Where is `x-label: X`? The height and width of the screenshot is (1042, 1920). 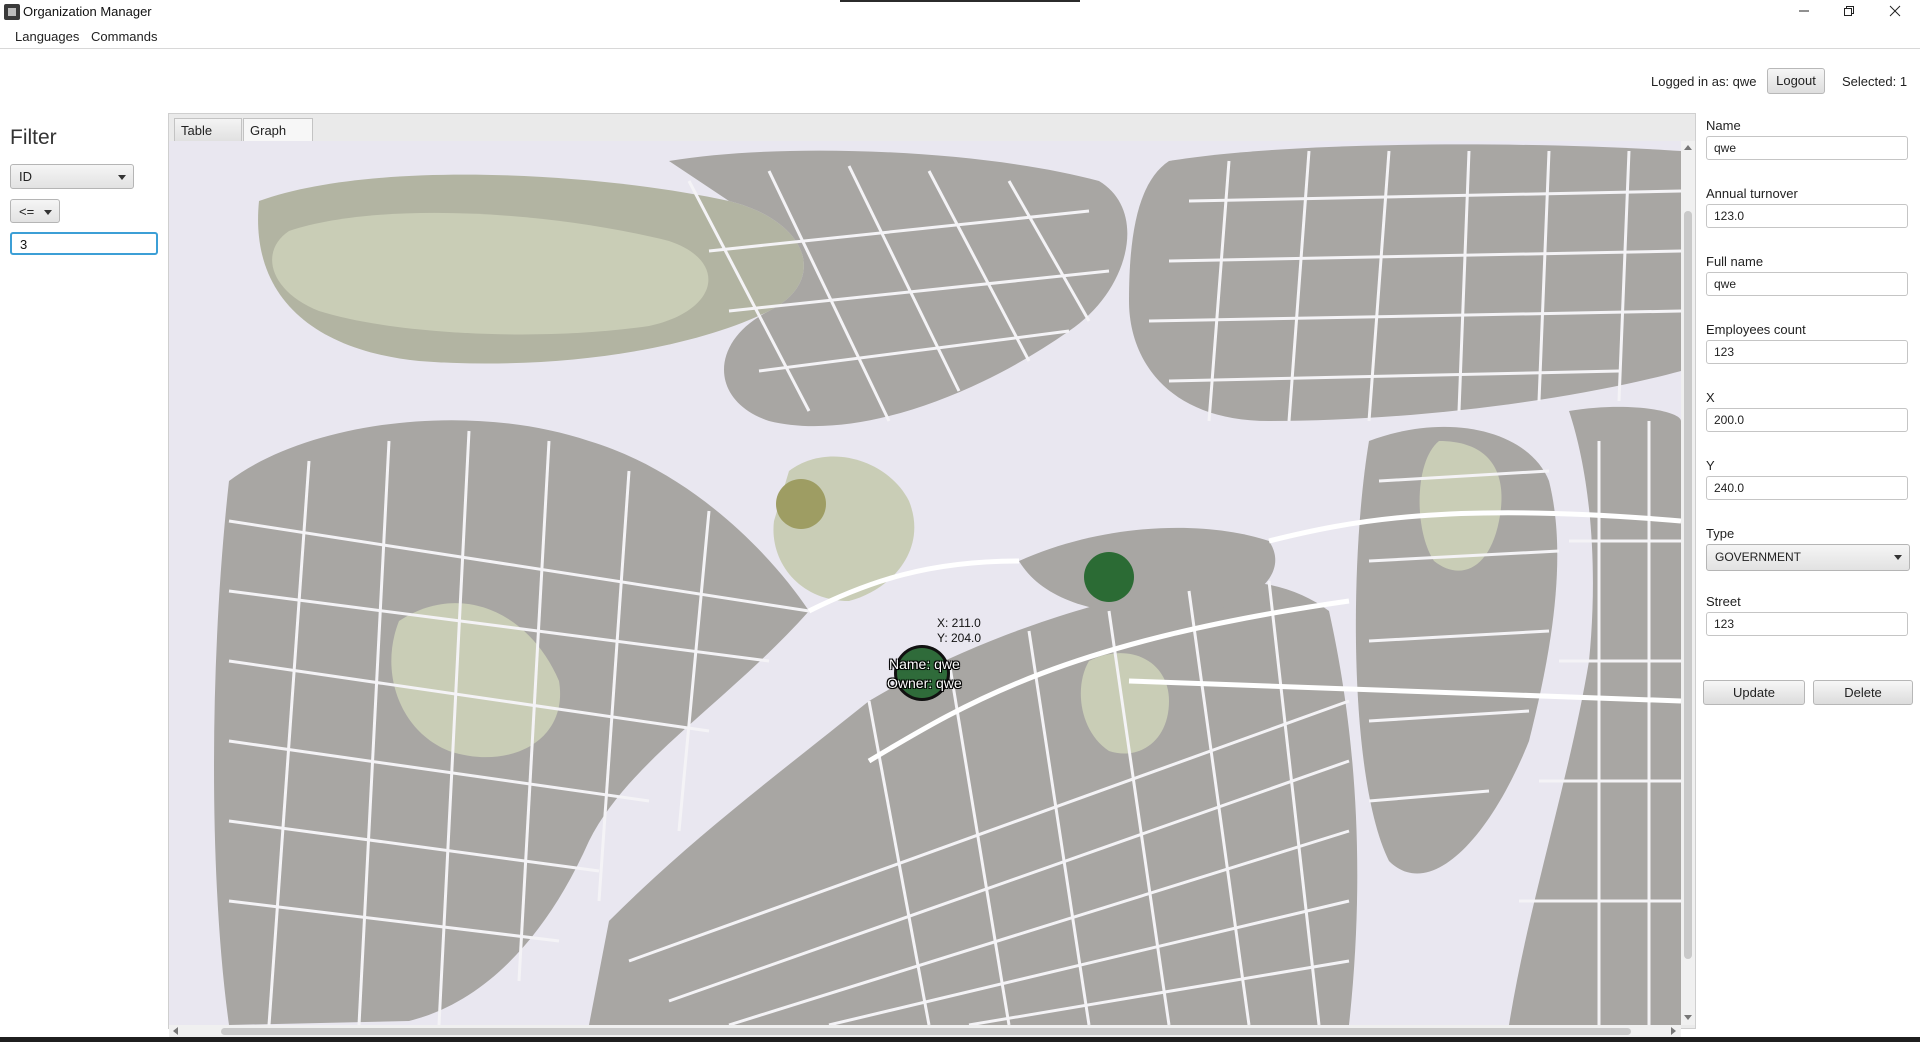
x-label: X is located at coordinates (1710, 397).